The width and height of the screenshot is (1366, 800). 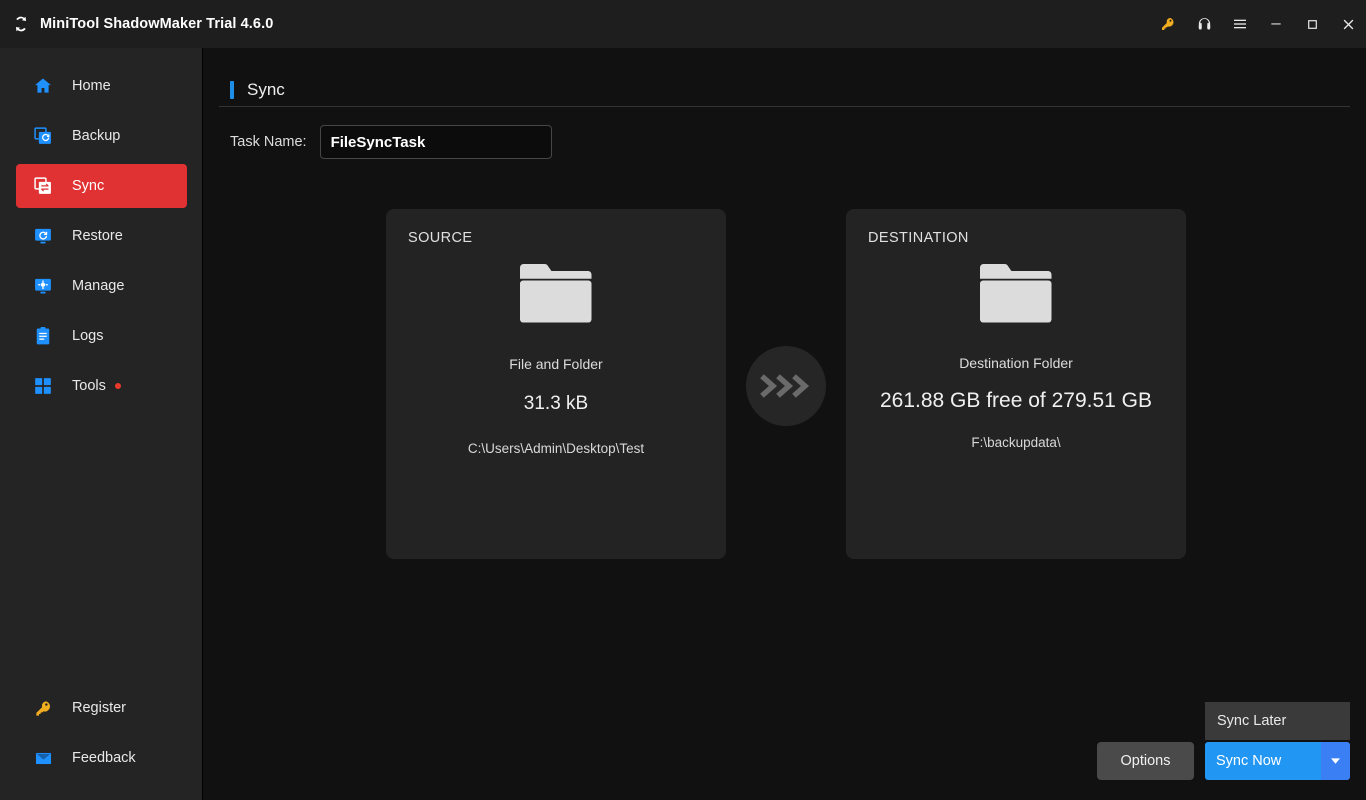 What do you see at coordinates (266, 89) in the screenshot?
I see `page-title: Sync` at bounding box center [266, 89].